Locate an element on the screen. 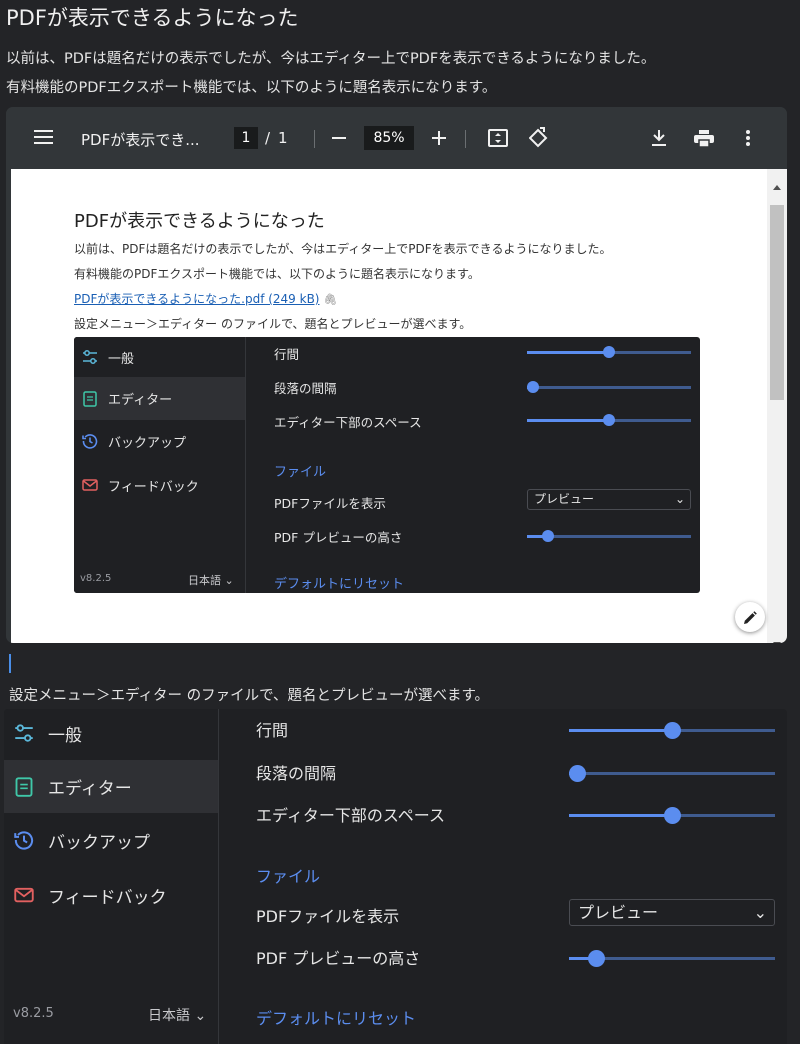 This screenshot has height=1044, width=800. fit-page-icon is located at coordinates (498, 138).